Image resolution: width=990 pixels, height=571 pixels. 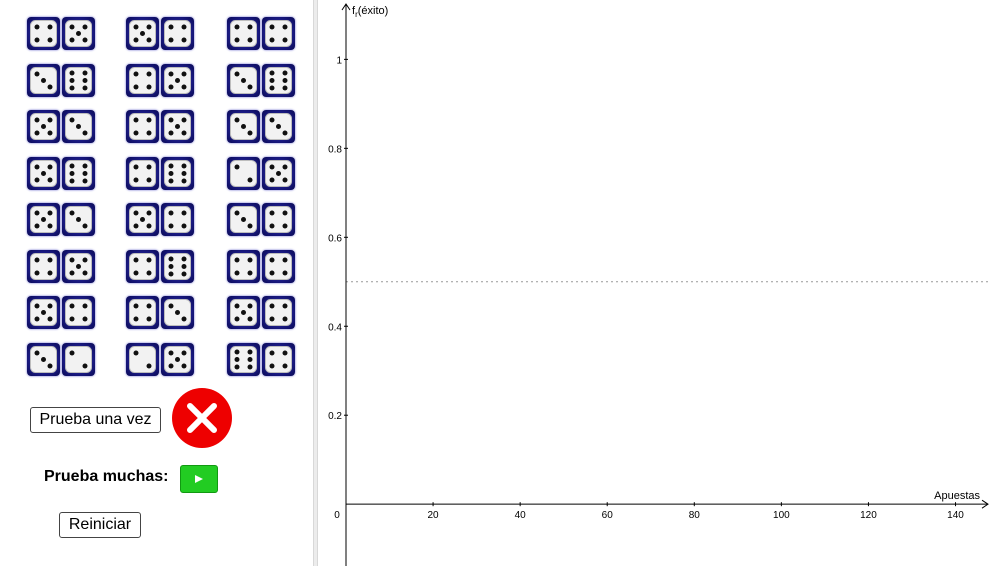 I want to click on x-tick-label: 100, so click(x=781, y=515).